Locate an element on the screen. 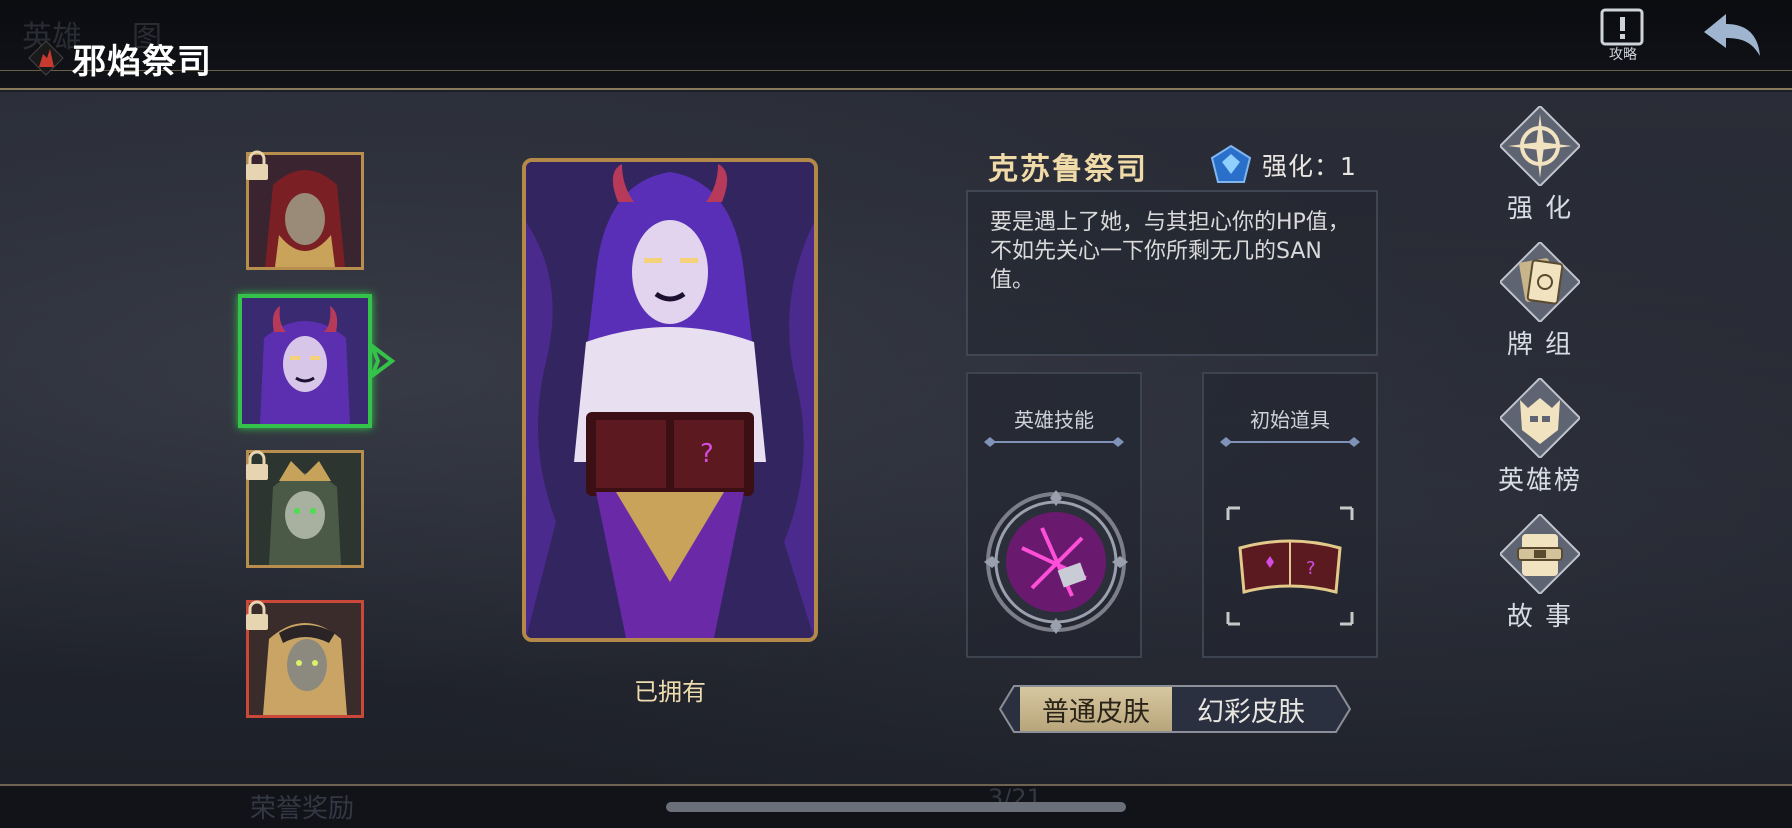 The image size is (1792, 828). skill-panel-title: 英雄技能 is located at coordinates (1054, 420).